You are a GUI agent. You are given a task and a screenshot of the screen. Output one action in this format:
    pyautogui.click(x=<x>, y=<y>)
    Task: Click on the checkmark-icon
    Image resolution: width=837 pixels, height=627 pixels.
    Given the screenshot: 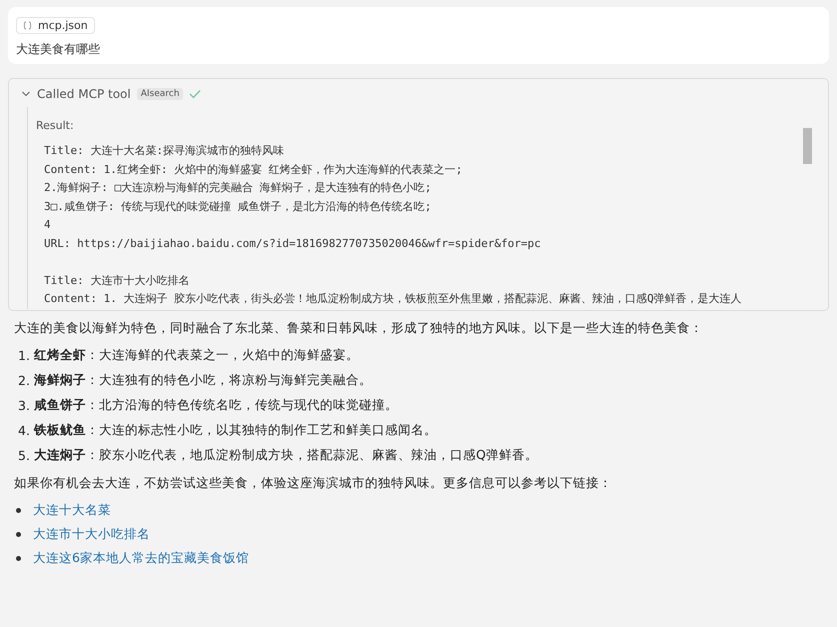 What is the action you would take?
    pyautogui.click(x=195, y=94)
    